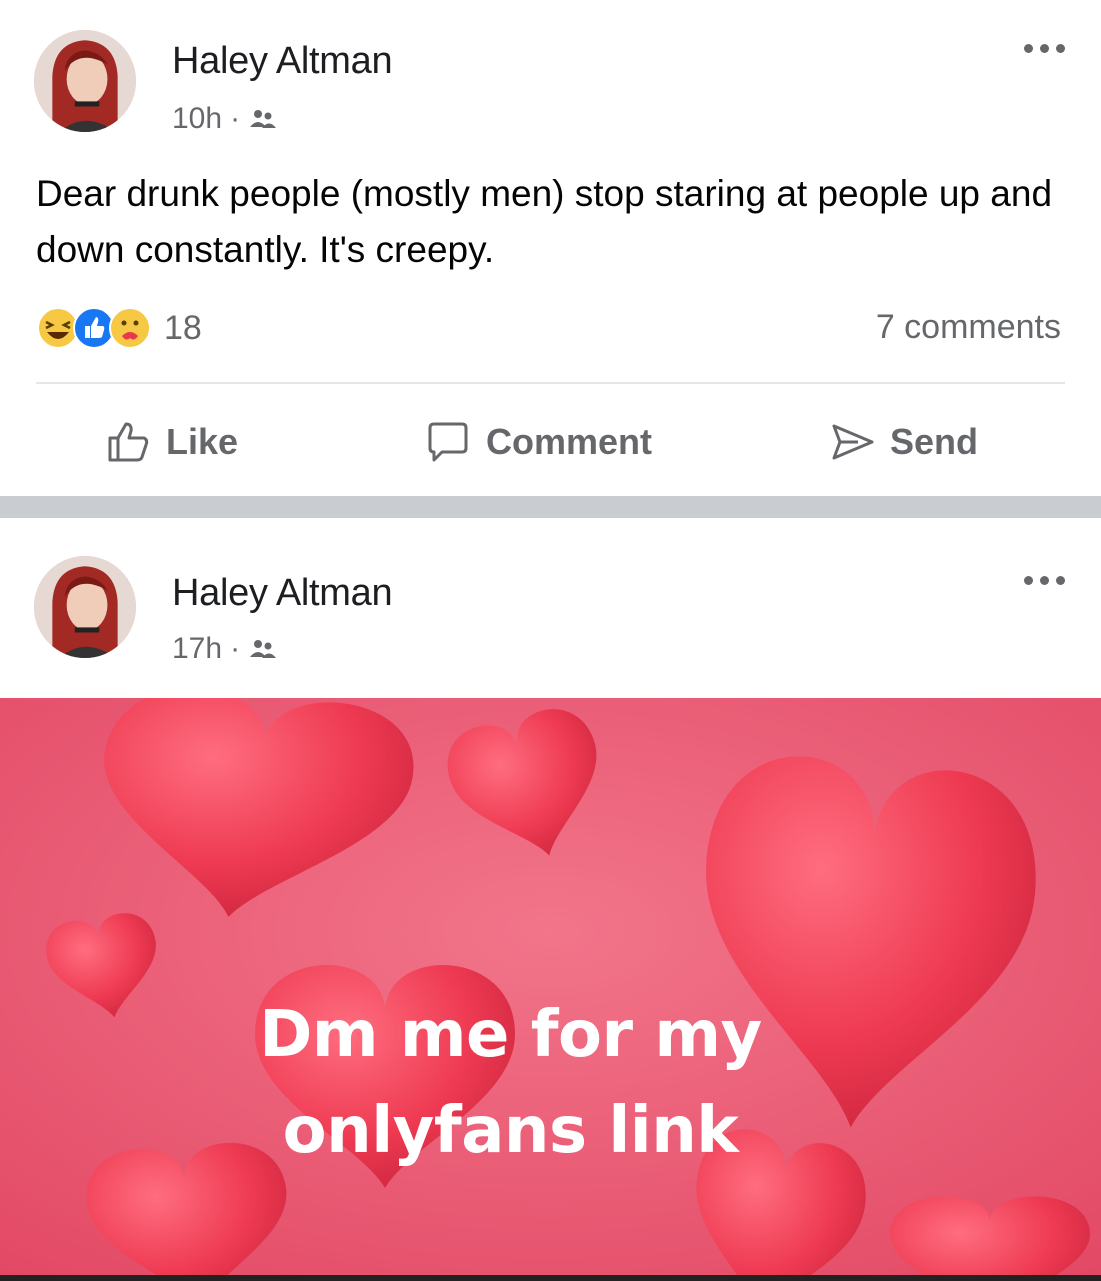 The width and height of the screenshot is (1101, 1281). I want to click on comment-button: Comment, so click(538, 442).